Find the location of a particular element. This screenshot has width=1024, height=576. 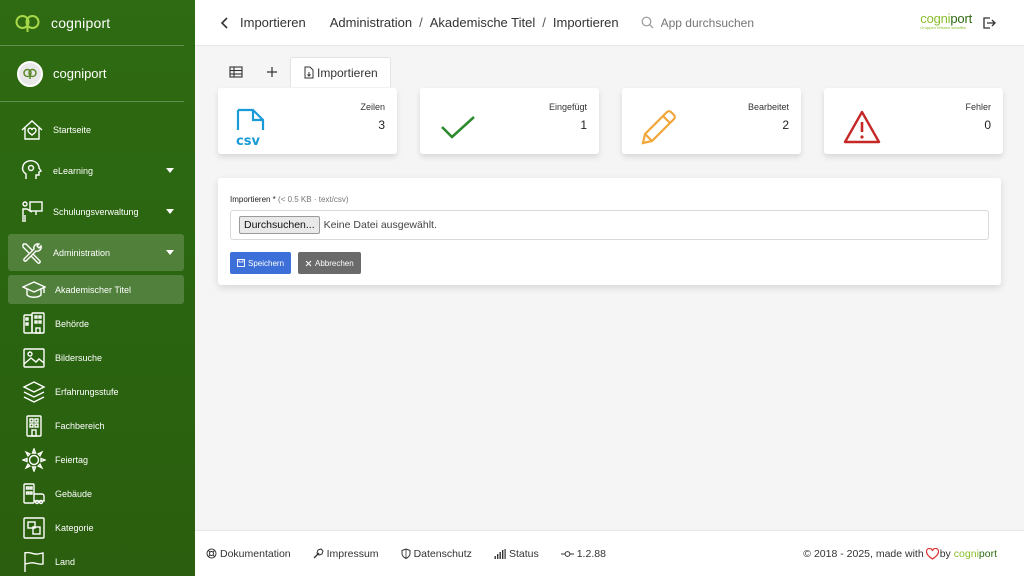

import-label-text: Importieren * is located at coordinates (253, 199).